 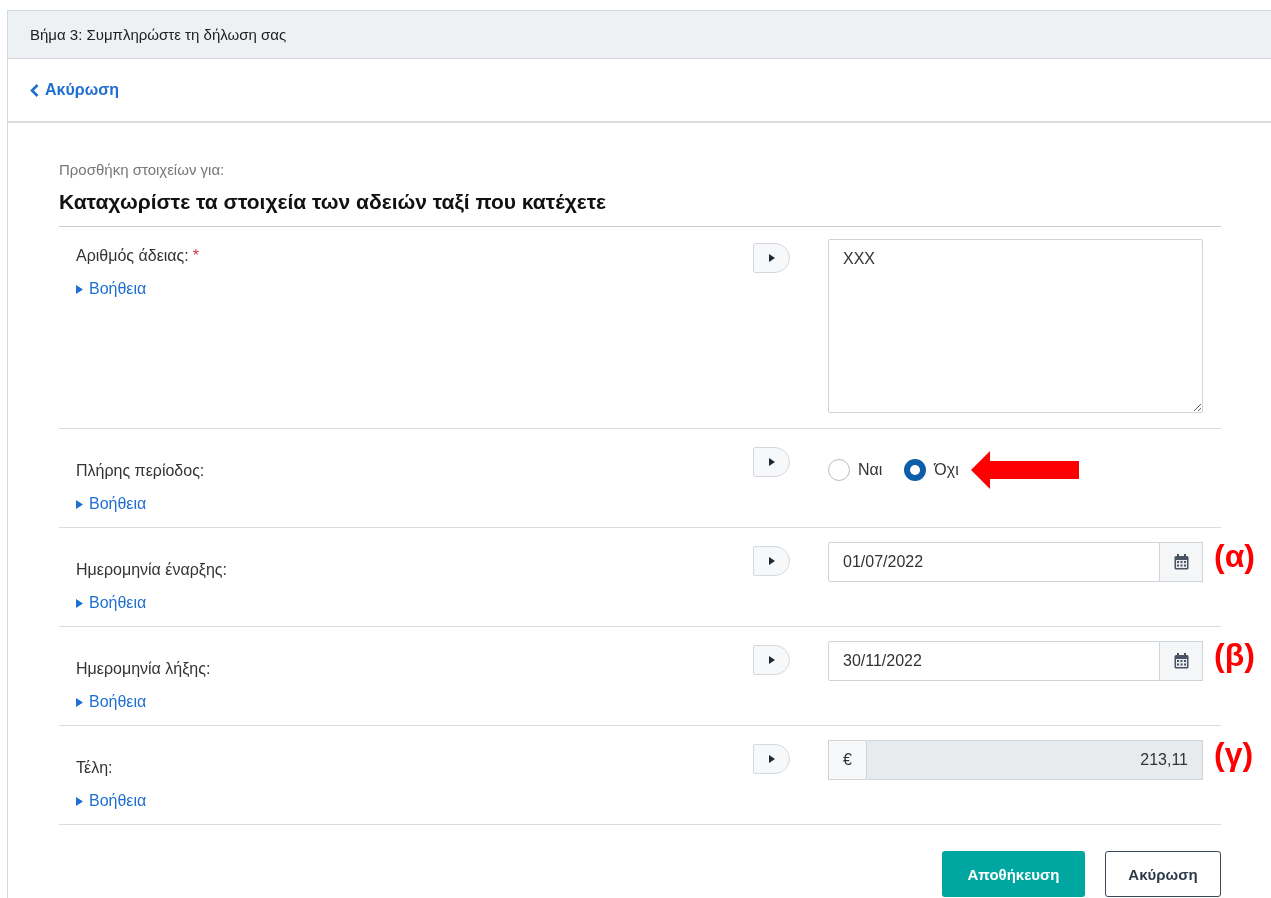 What do you see at coordinates (1234, 655) in the screenshot?
I see `annotation-label: (β)` at bounding box center [1234, 655].